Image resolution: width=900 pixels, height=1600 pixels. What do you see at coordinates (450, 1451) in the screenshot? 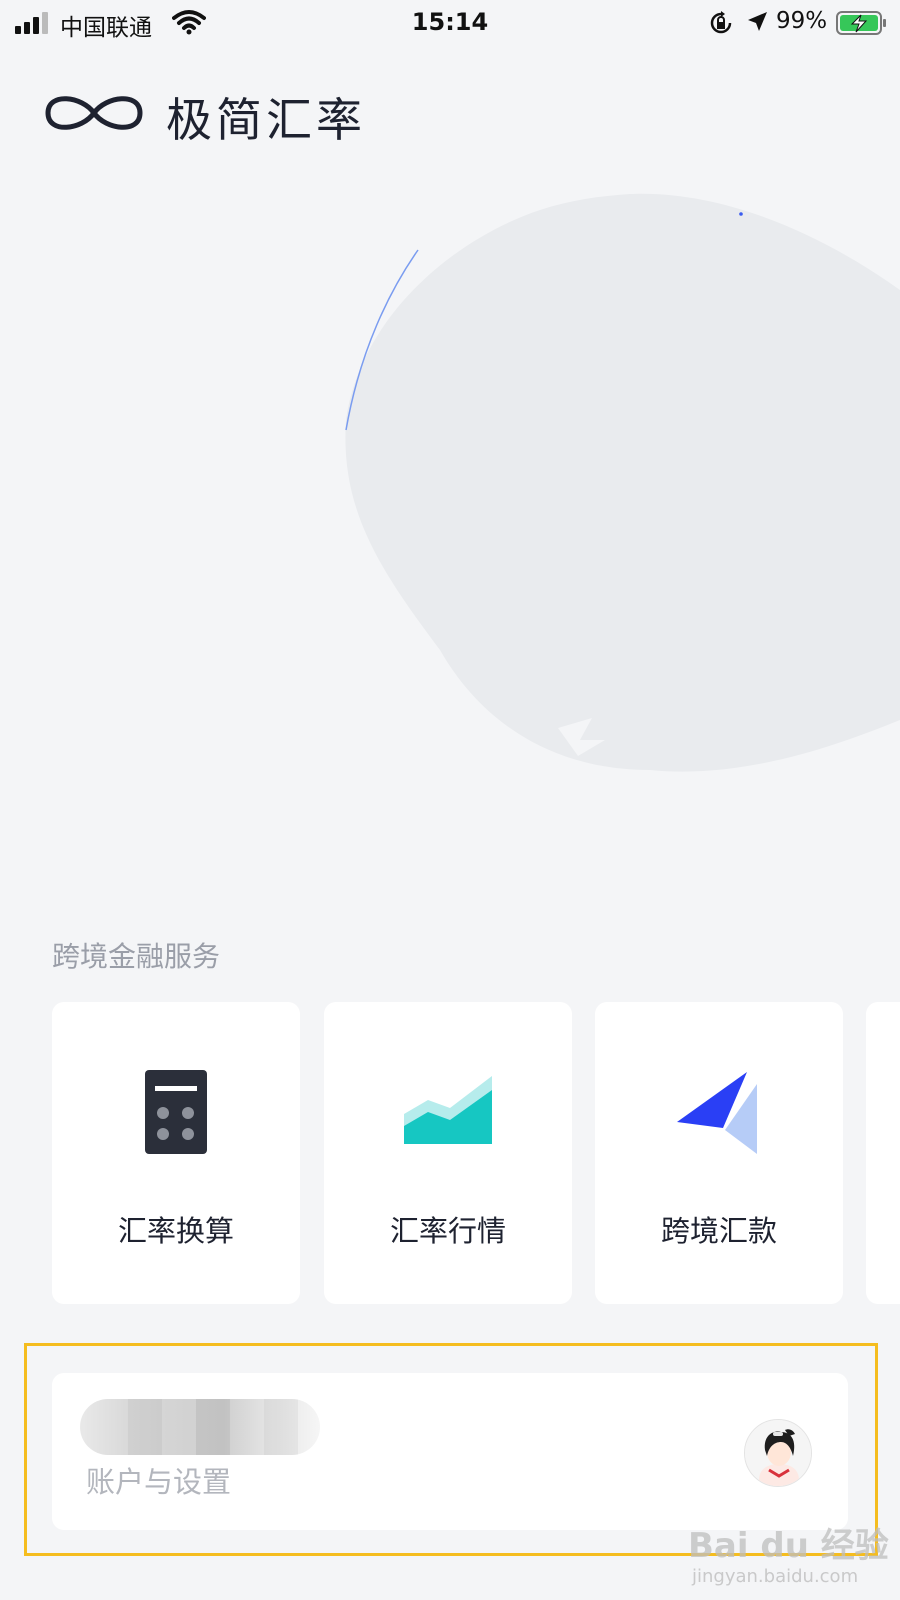
I see `account-settings-card: 账户与设置` at bounding box center [450, 1451].